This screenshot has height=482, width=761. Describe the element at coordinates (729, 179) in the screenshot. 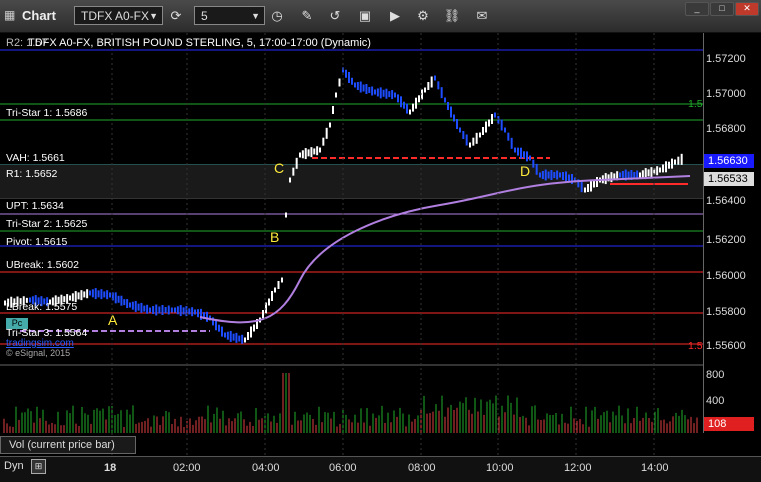

I see `second-price-tag: 1.56533` at that location.